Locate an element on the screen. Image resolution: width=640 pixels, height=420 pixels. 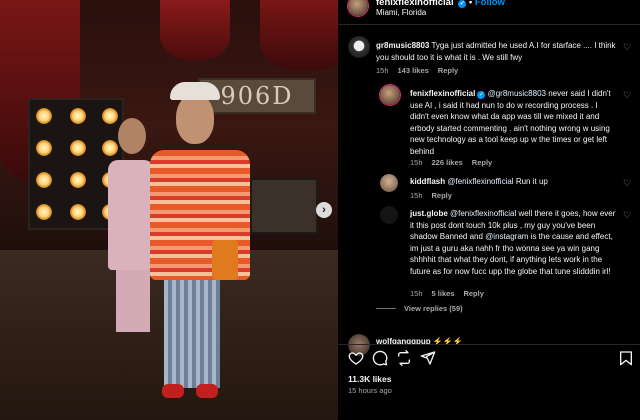
comment-likes: 5 likes is located at coordinates (443, 293).